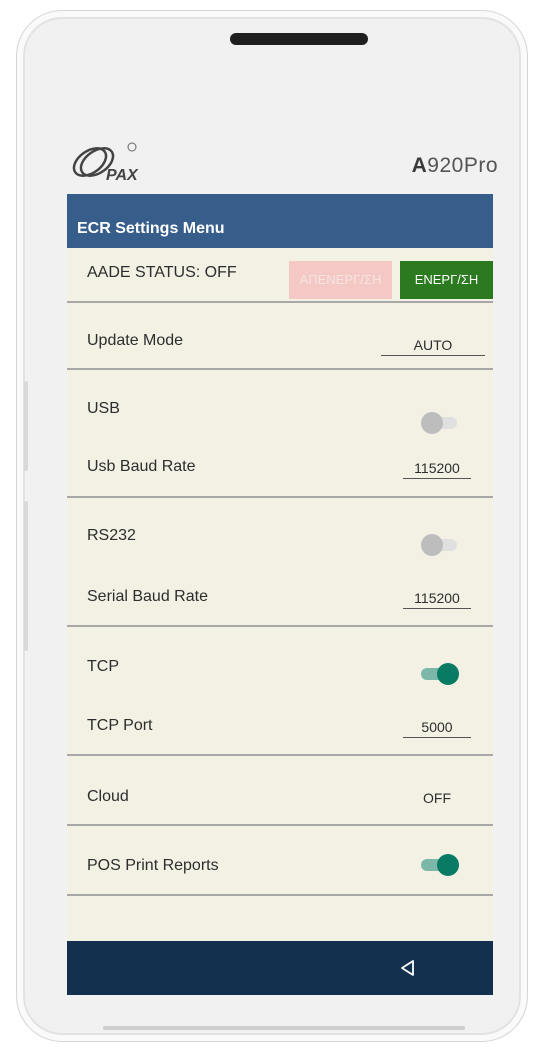 The height and width of the screenshot is (1051, 537). What do you see at coordinates (120, 725) in the screenshot?
I see `tcp-port-label: TCP Port` at bounding box center [120, 725].